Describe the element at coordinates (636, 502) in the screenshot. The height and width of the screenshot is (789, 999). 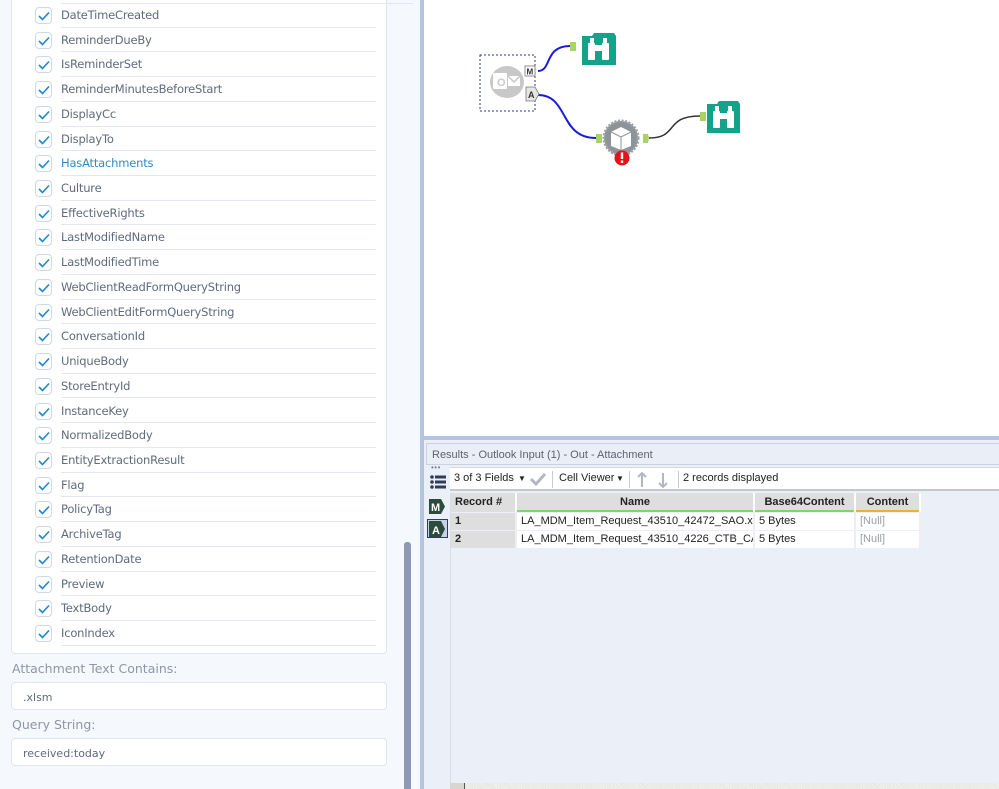
I see `column-header: Name` at that location.